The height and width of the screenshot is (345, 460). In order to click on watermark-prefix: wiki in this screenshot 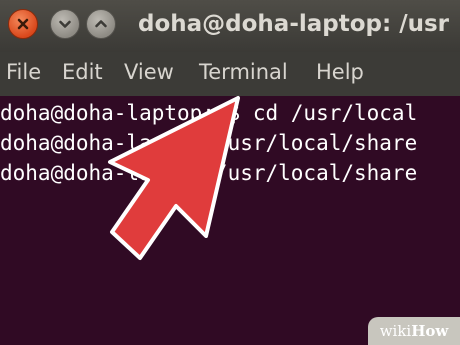, I will do `click(395, 331)`.